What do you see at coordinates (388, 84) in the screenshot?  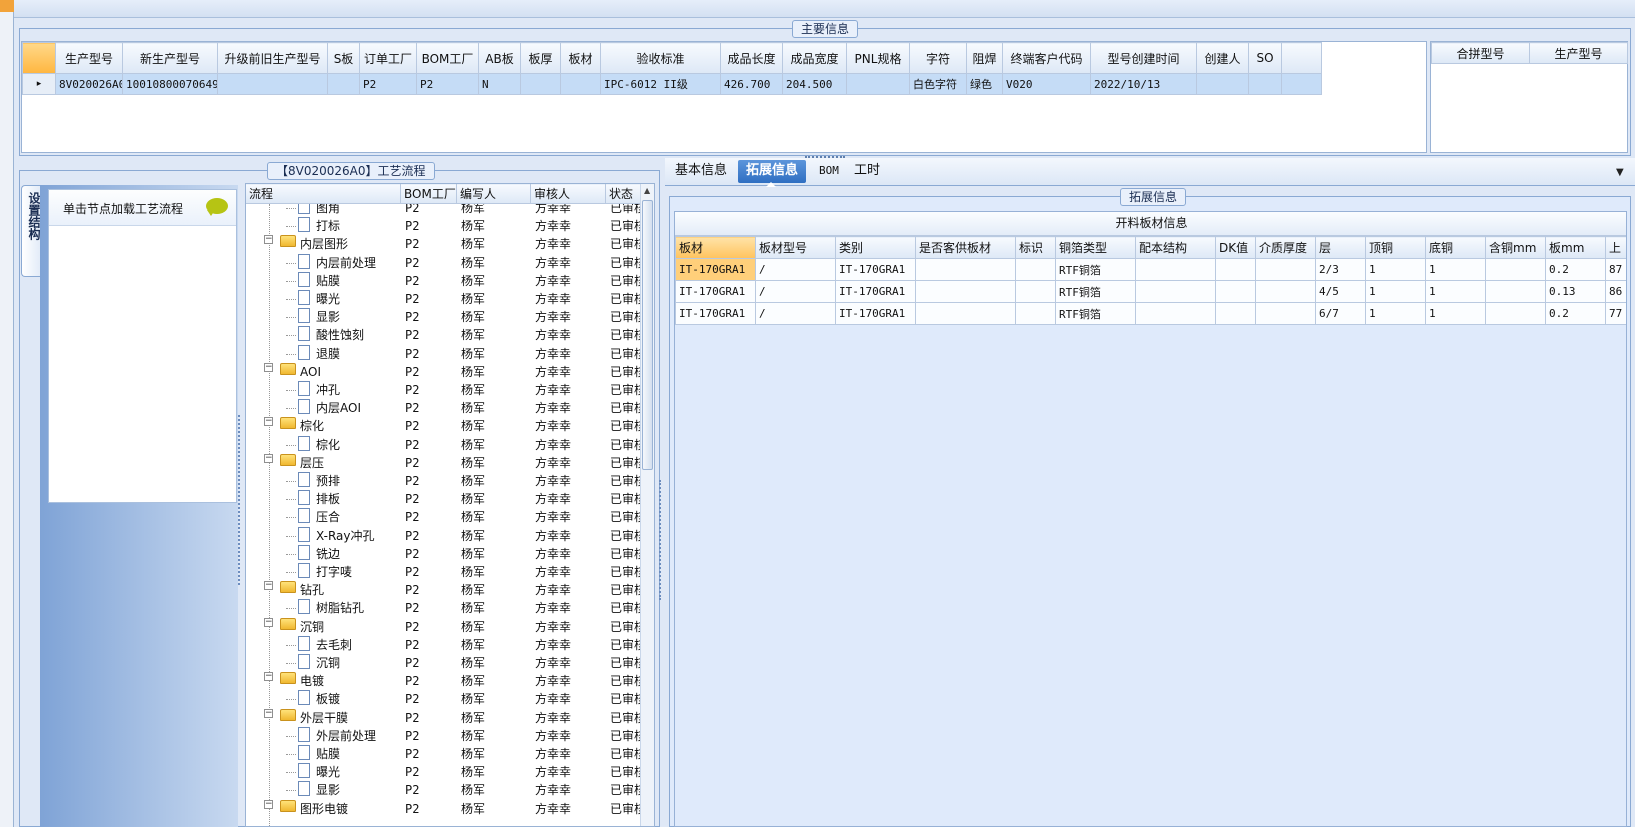 I see `main-cell-4: P2` at bounding box center [388, 84].